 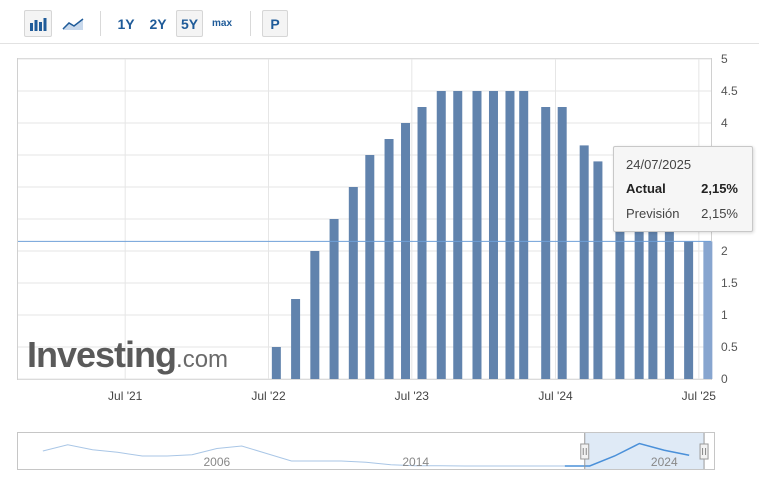 What do you see at coordinates (125, 396) in the screenshot?
I see `x-tick-label: Jul '21` at bounding box center [125, 396].